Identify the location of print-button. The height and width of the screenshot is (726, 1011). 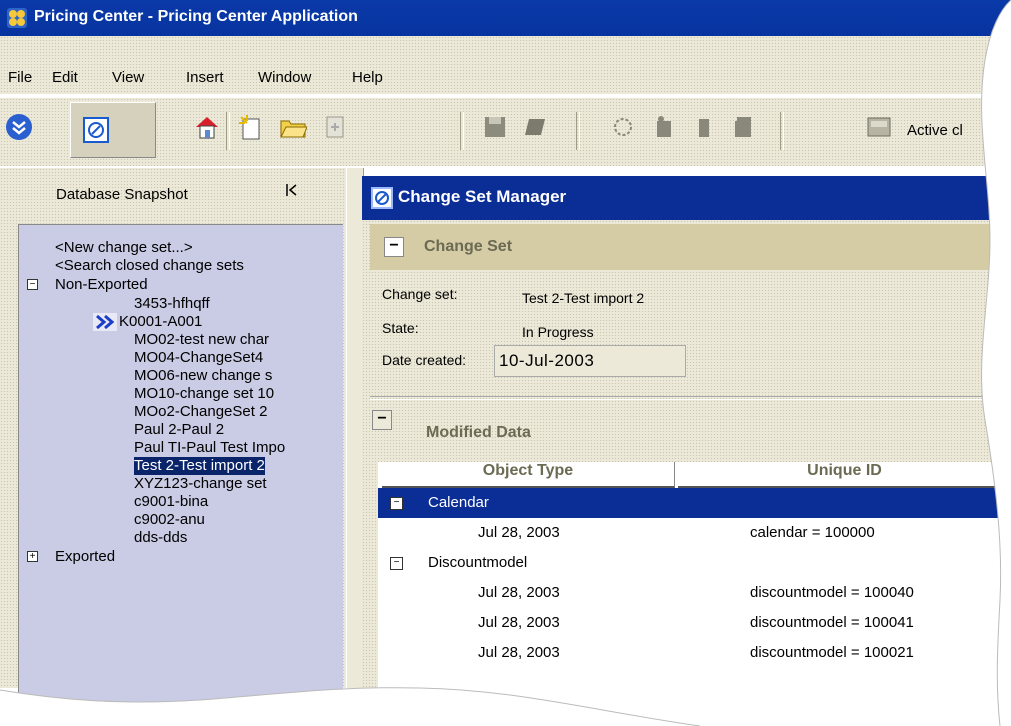
(535, 127).